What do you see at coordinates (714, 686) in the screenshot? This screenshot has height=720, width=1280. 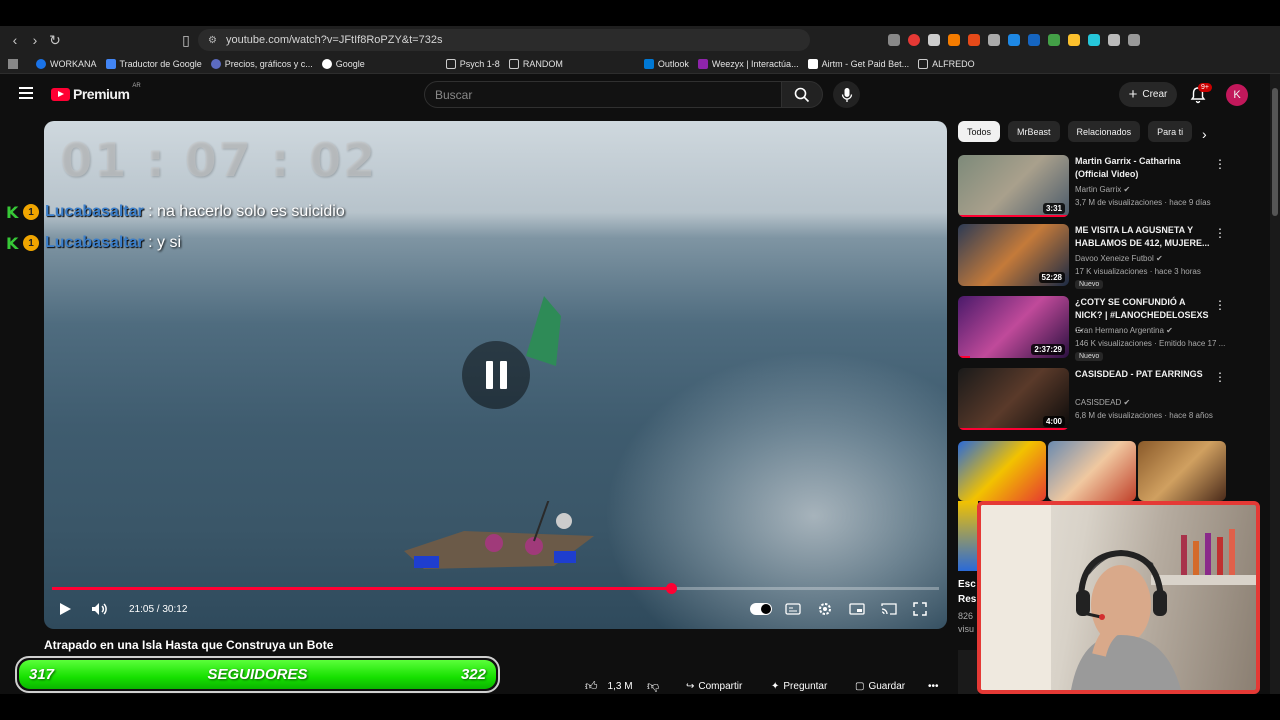 I see `share-button: ↪ Compartir` at bounding box center [714, 686].